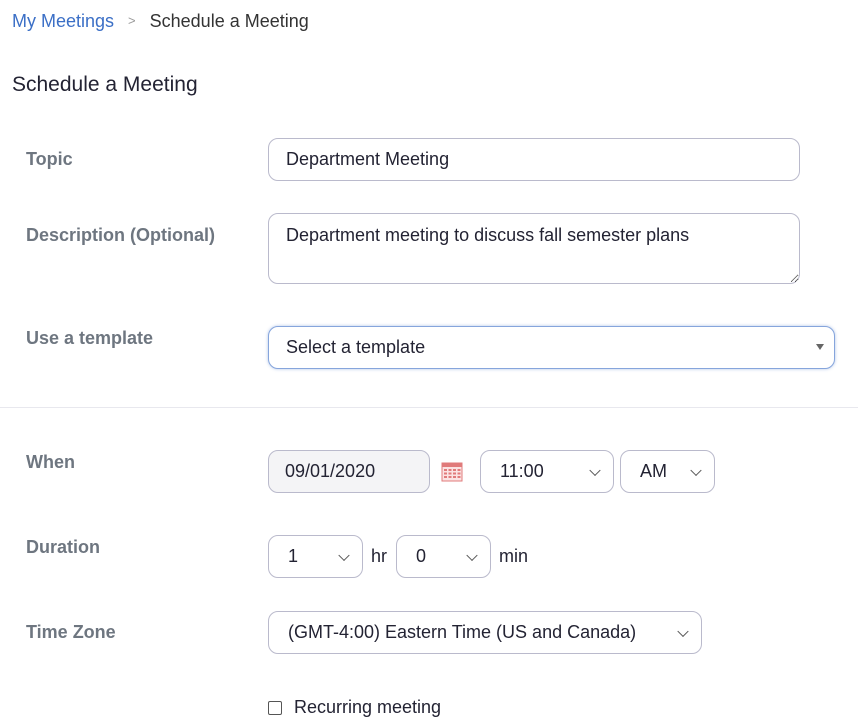 The image size is (858, 726). What do you see at coordinates (820, 347) in the screenshot?
I see `caret-down-icon` at bounding box center [820, 347].